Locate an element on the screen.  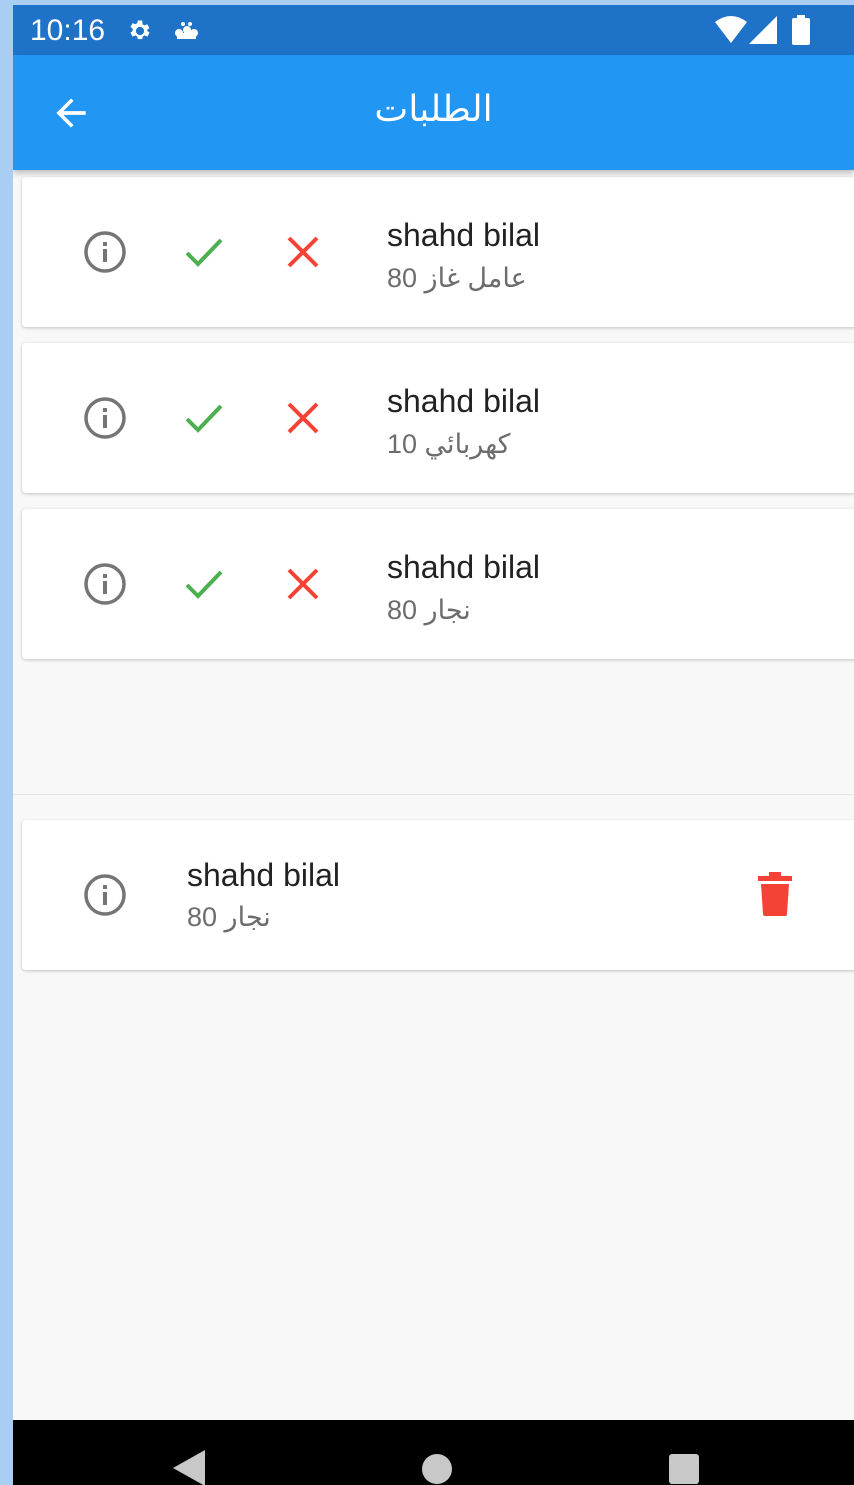
nav-back-icon is located at coordinates (189, 1467).